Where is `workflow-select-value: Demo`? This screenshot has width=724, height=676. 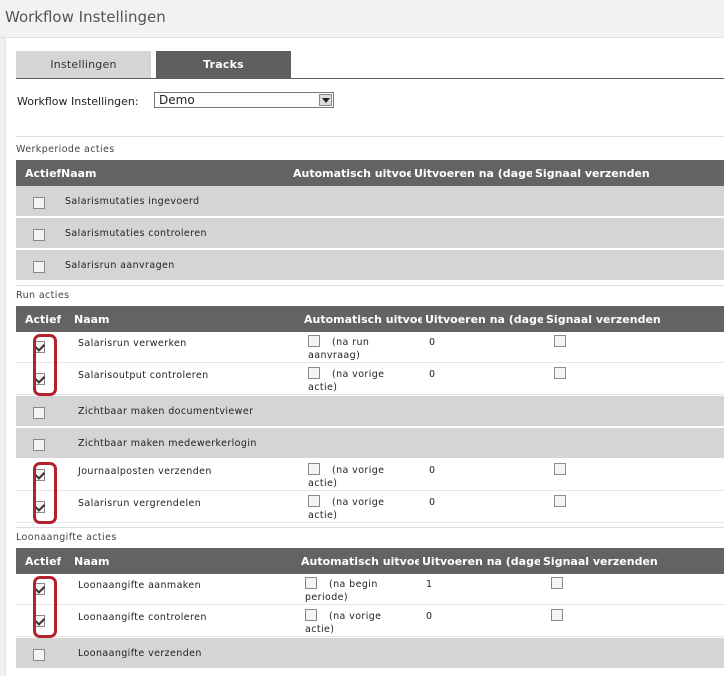
workflow-select-value: Demo is located at coordinates (177, 100).